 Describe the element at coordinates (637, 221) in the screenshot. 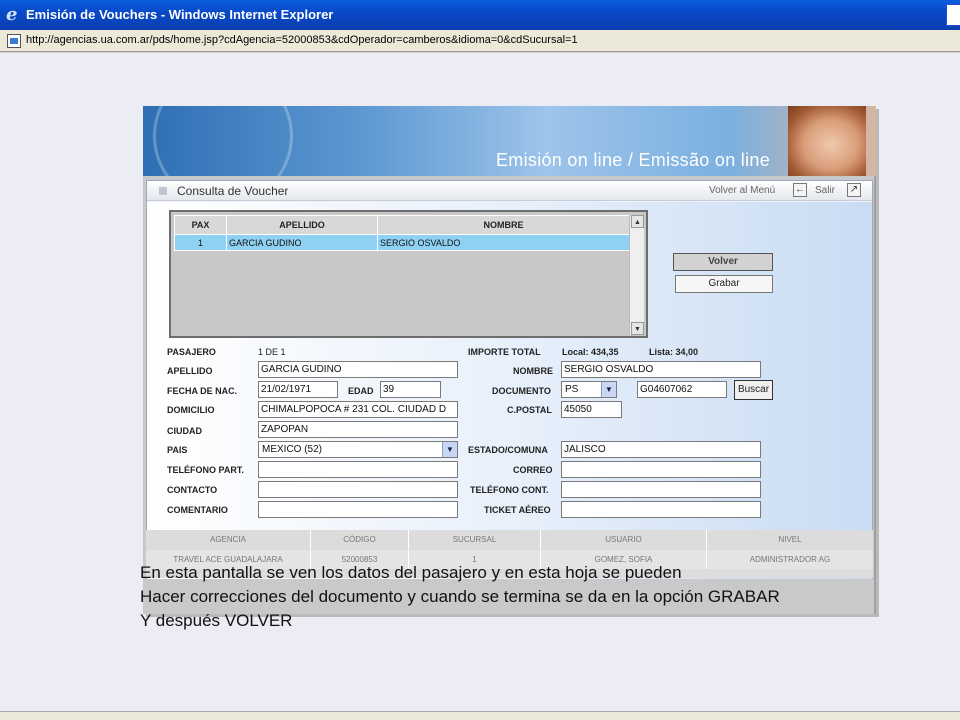

I see `scroll-up-icon: ▲` at that location.